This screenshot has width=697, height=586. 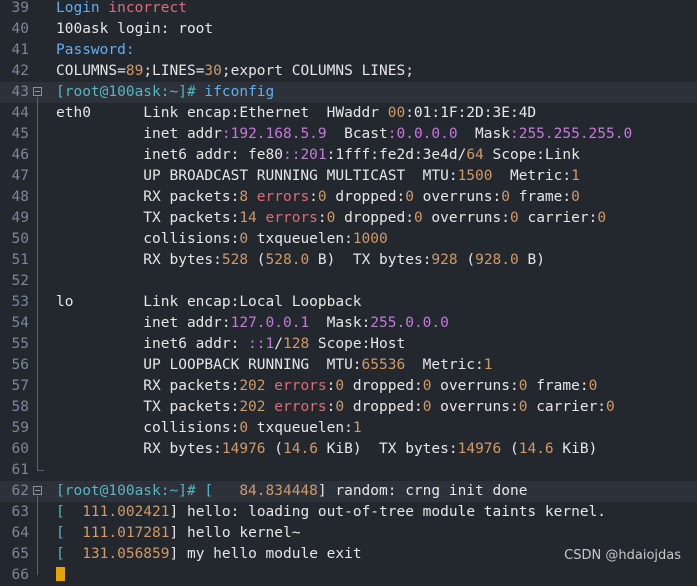 What do you see at coordinates (348, 575) in the screenshot?
I see `code-line: 66` at bounding box center [348, 575].